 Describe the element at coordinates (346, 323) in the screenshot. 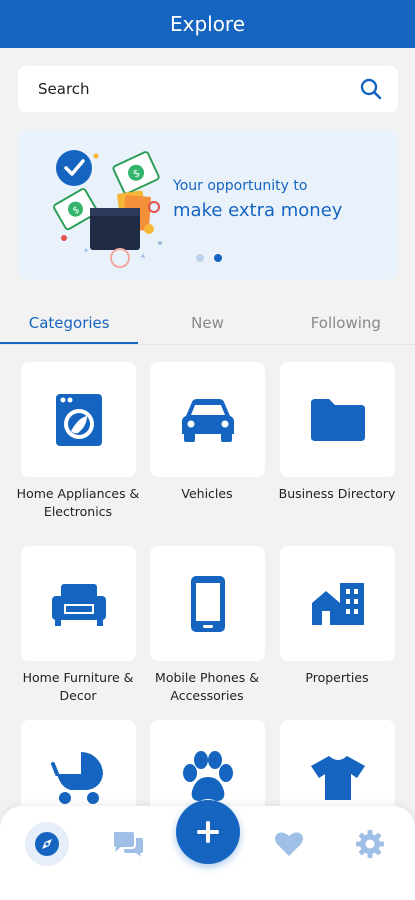

I see `tab-following: Following` at that location.